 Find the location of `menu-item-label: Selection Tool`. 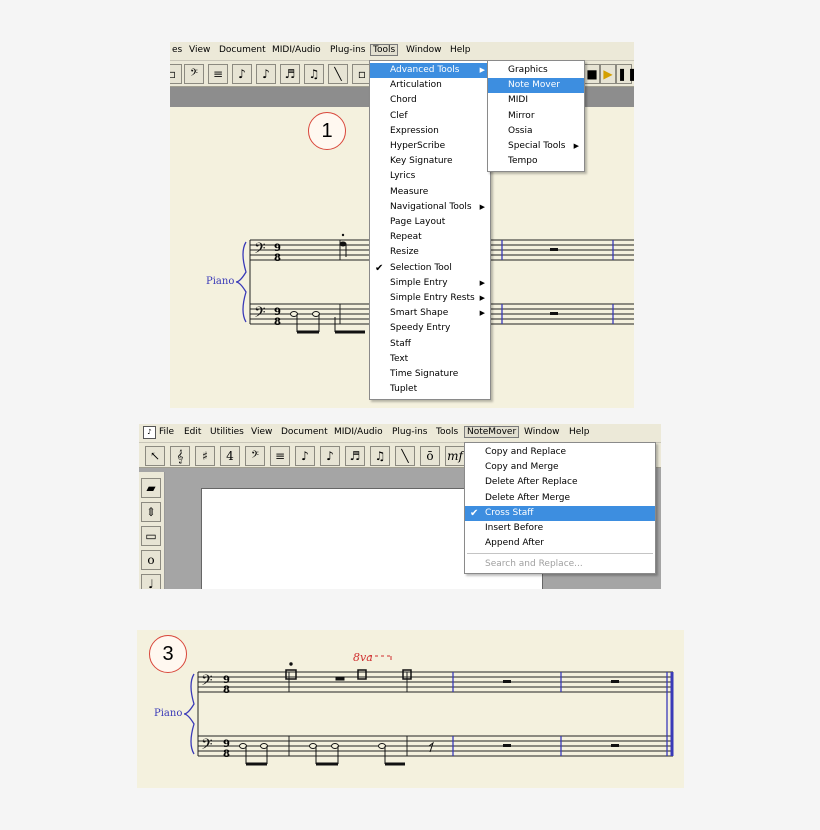

menu-item-label: Selection Tool is located at coordinates (421, 267).